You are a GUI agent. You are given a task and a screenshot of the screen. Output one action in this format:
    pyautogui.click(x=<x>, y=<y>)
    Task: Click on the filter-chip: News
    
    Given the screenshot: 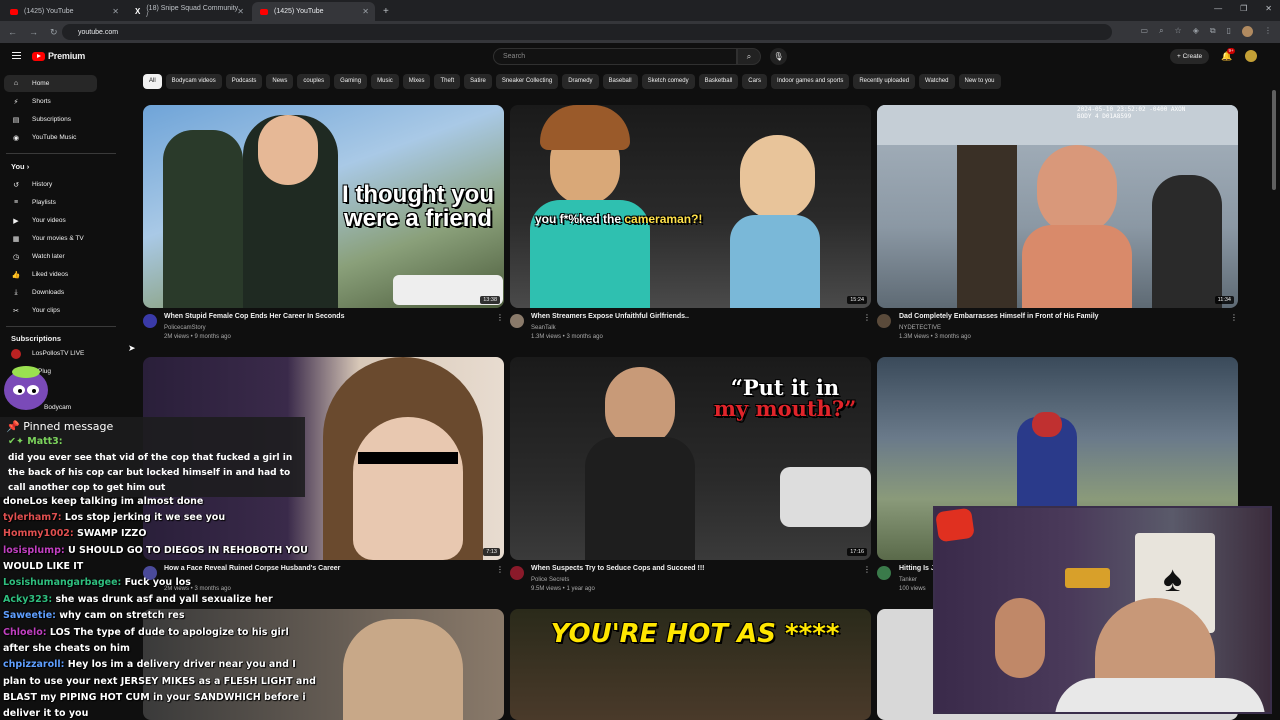 What is the action you would take?
    pyautogui.click(x=280, y=81)
    